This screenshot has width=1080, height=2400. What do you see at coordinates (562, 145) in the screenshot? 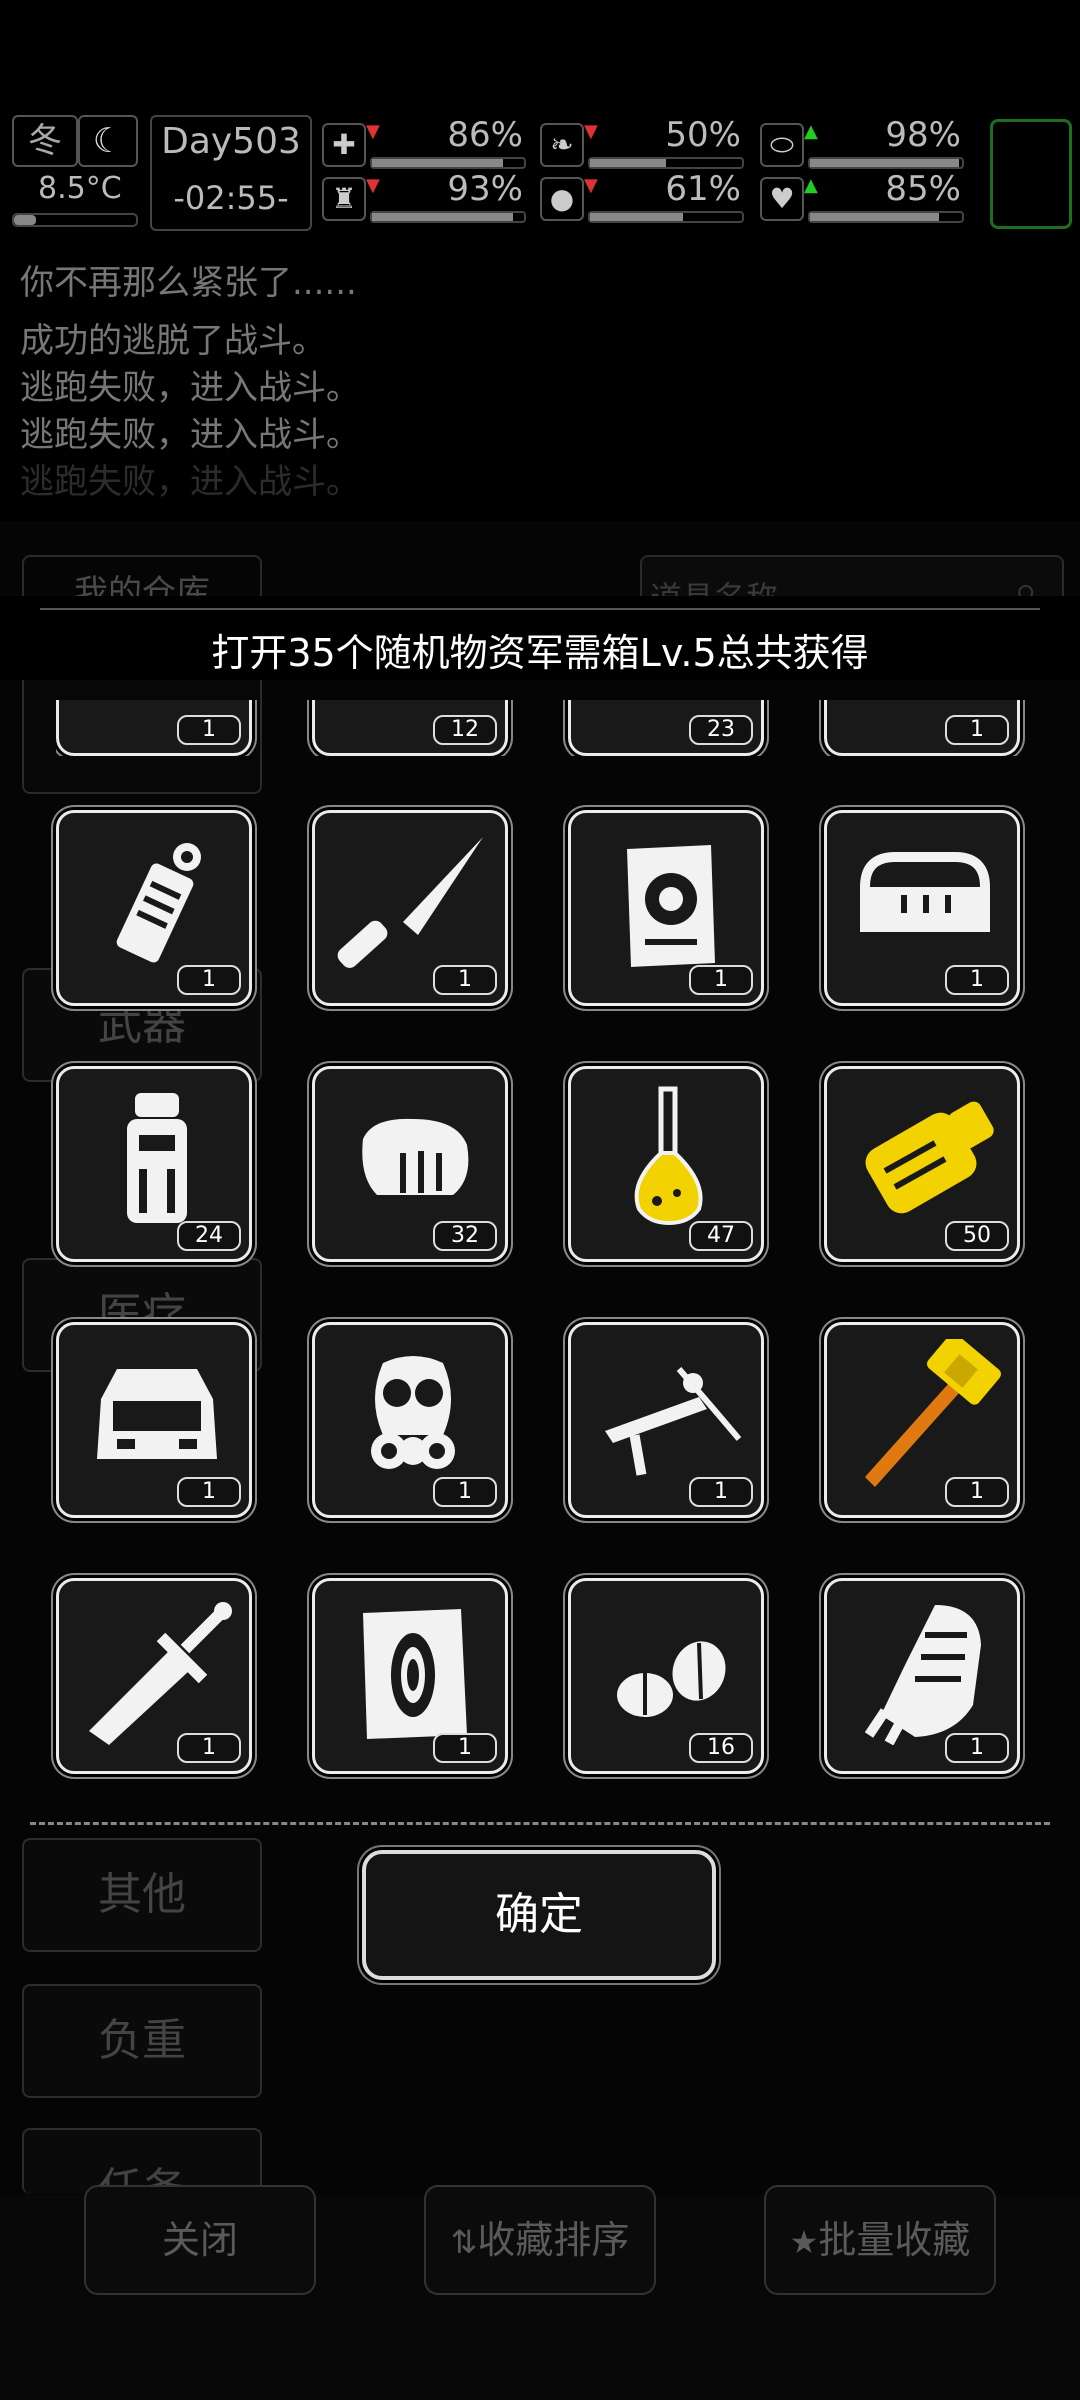
I see `stomach-icon: ❧` at bounding box center [562, 145].